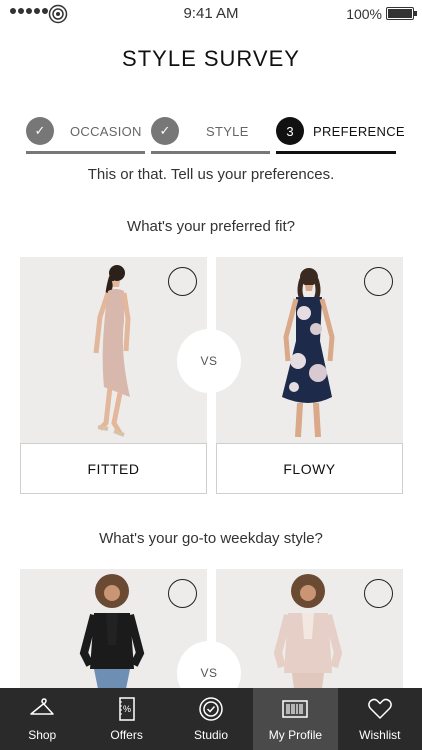  Describe the element at coordinates (211, 58) in the screenshot. I see `page-title: STYLE SURVEY` at that location.